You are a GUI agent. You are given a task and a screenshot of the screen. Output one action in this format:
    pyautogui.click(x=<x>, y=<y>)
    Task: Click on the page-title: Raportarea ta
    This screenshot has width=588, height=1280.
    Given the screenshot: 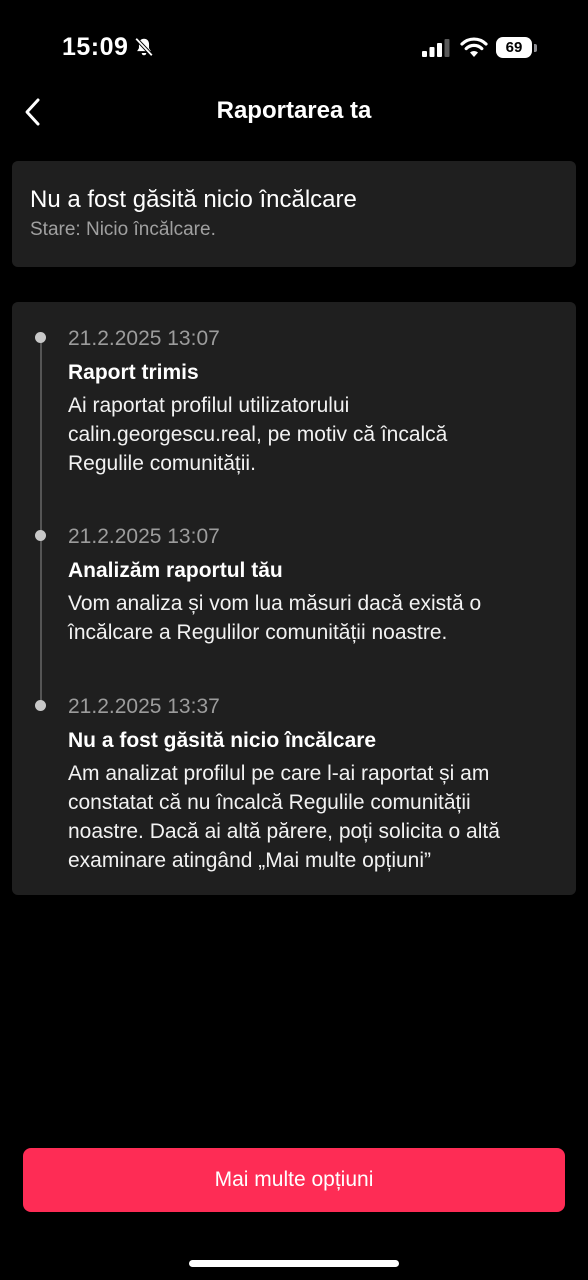 What is the action you would take?
    pyautogui.click(x=294, y=110)
    